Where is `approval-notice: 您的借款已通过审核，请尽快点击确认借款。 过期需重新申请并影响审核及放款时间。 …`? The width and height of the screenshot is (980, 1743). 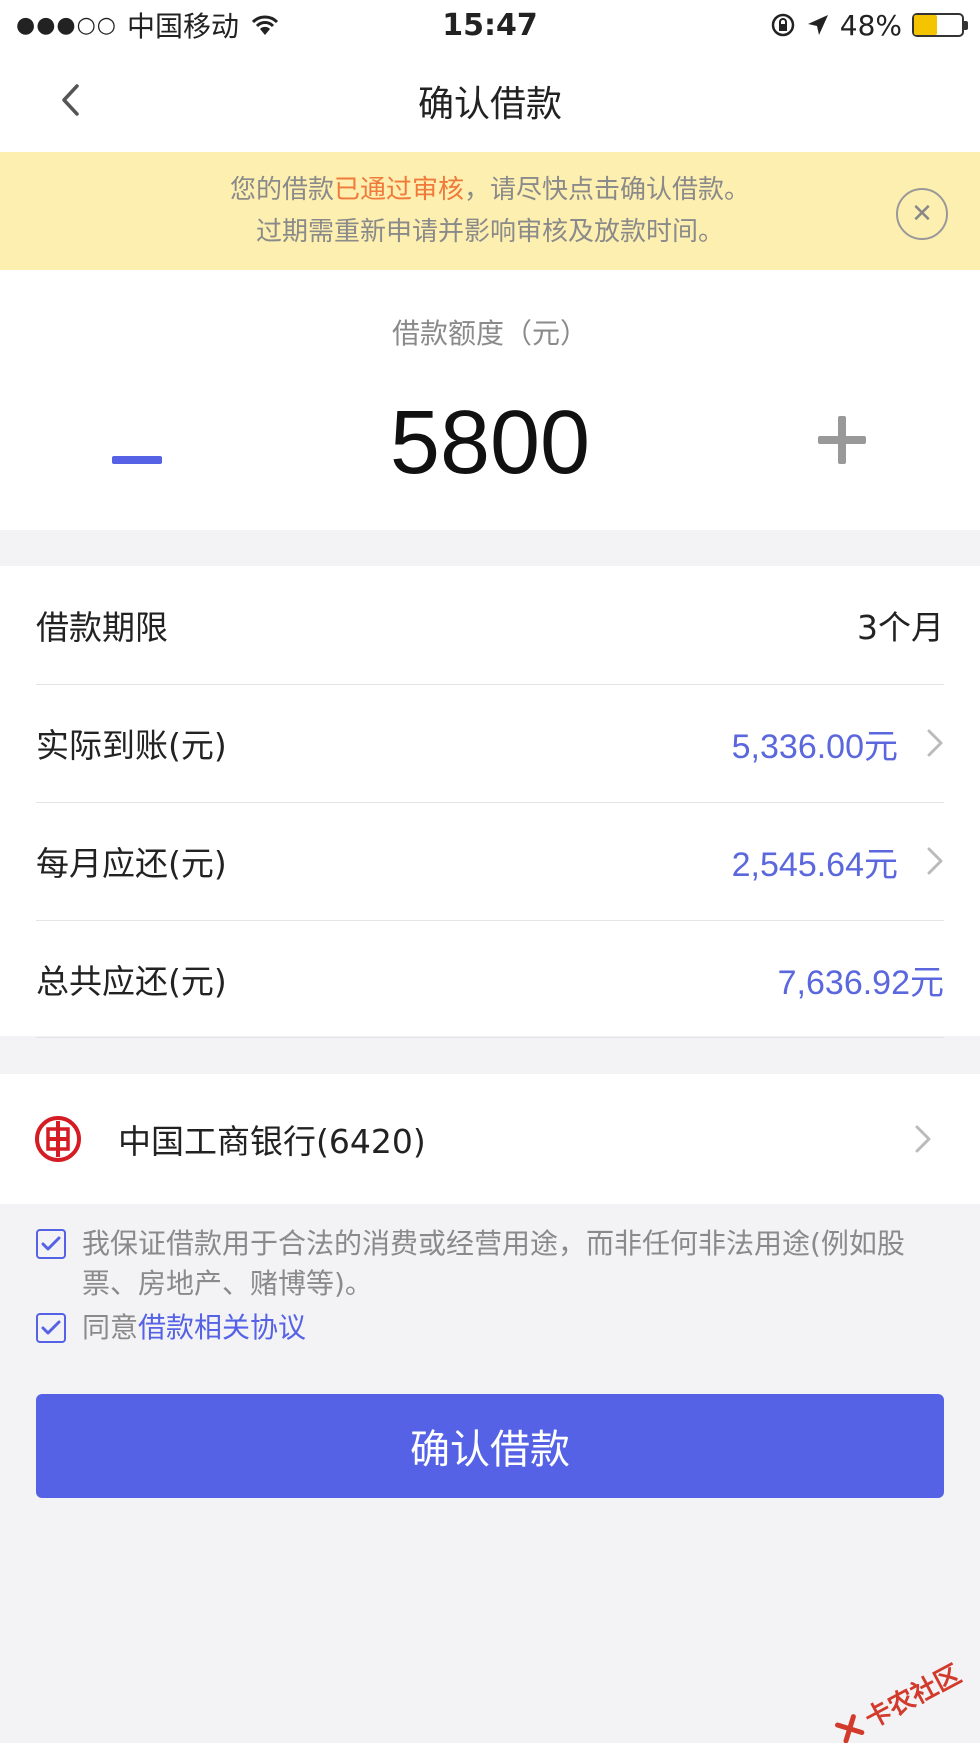 approval-notice: 您的借款已通过审核，请尽快点击确认借款。 过期需重新申请并影响审核及放款时间。 … is located at coordinates (490, 211).